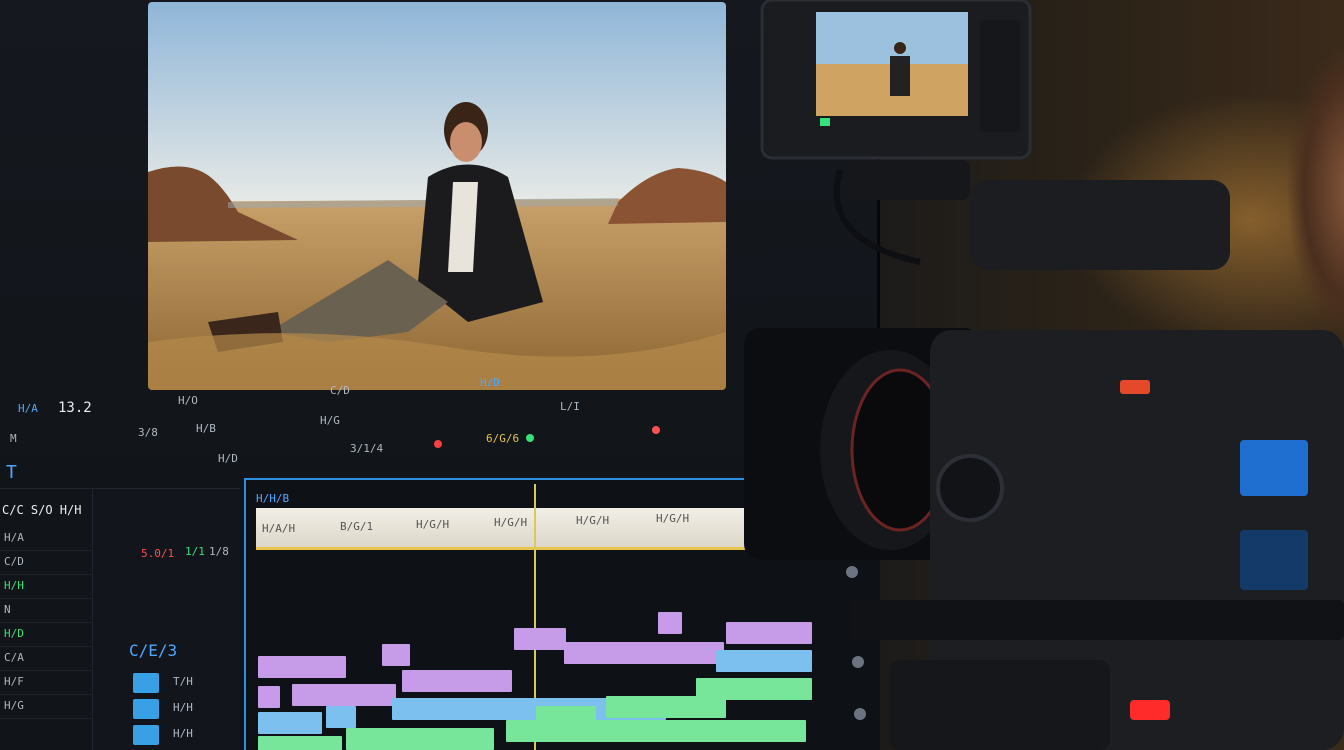 This screenshot has height=750, width=1344. I want to click on toolbar-label: L/I, so click(570, 406).